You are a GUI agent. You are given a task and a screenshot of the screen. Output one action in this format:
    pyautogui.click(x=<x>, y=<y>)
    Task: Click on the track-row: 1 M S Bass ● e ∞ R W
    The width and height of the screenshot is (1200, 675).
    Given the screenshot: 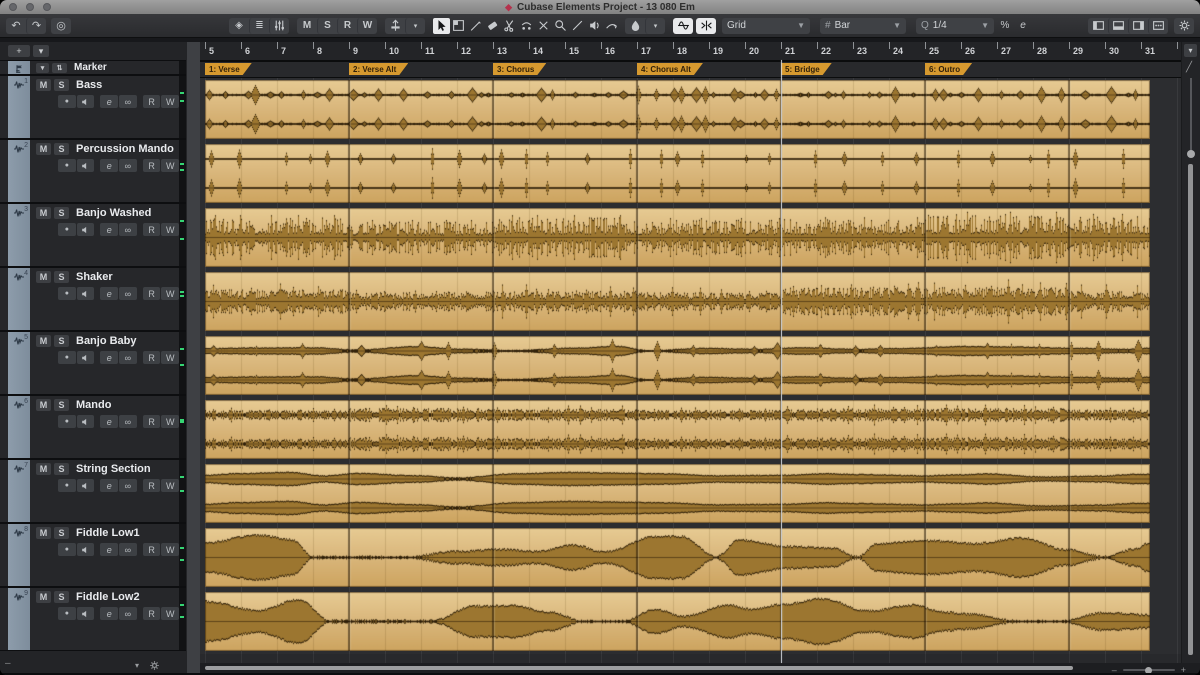 What is the action you would take?
    pyautogui.click(x=93, y=108)
    